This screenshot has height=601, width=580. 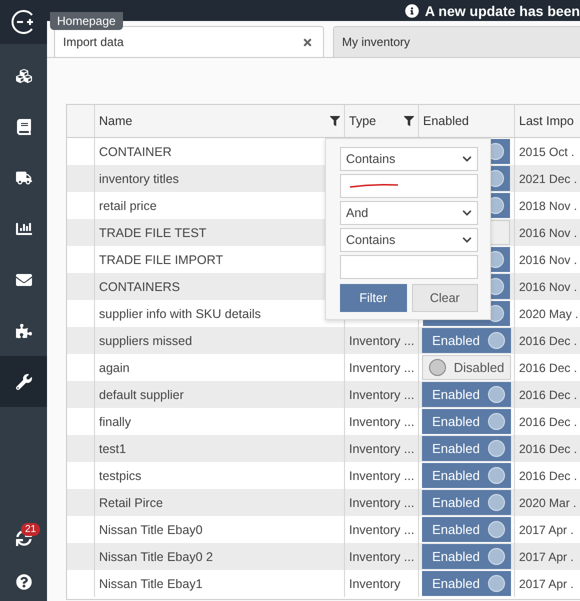 I want to click on sync-button: 21, so click(x=23, y=538).